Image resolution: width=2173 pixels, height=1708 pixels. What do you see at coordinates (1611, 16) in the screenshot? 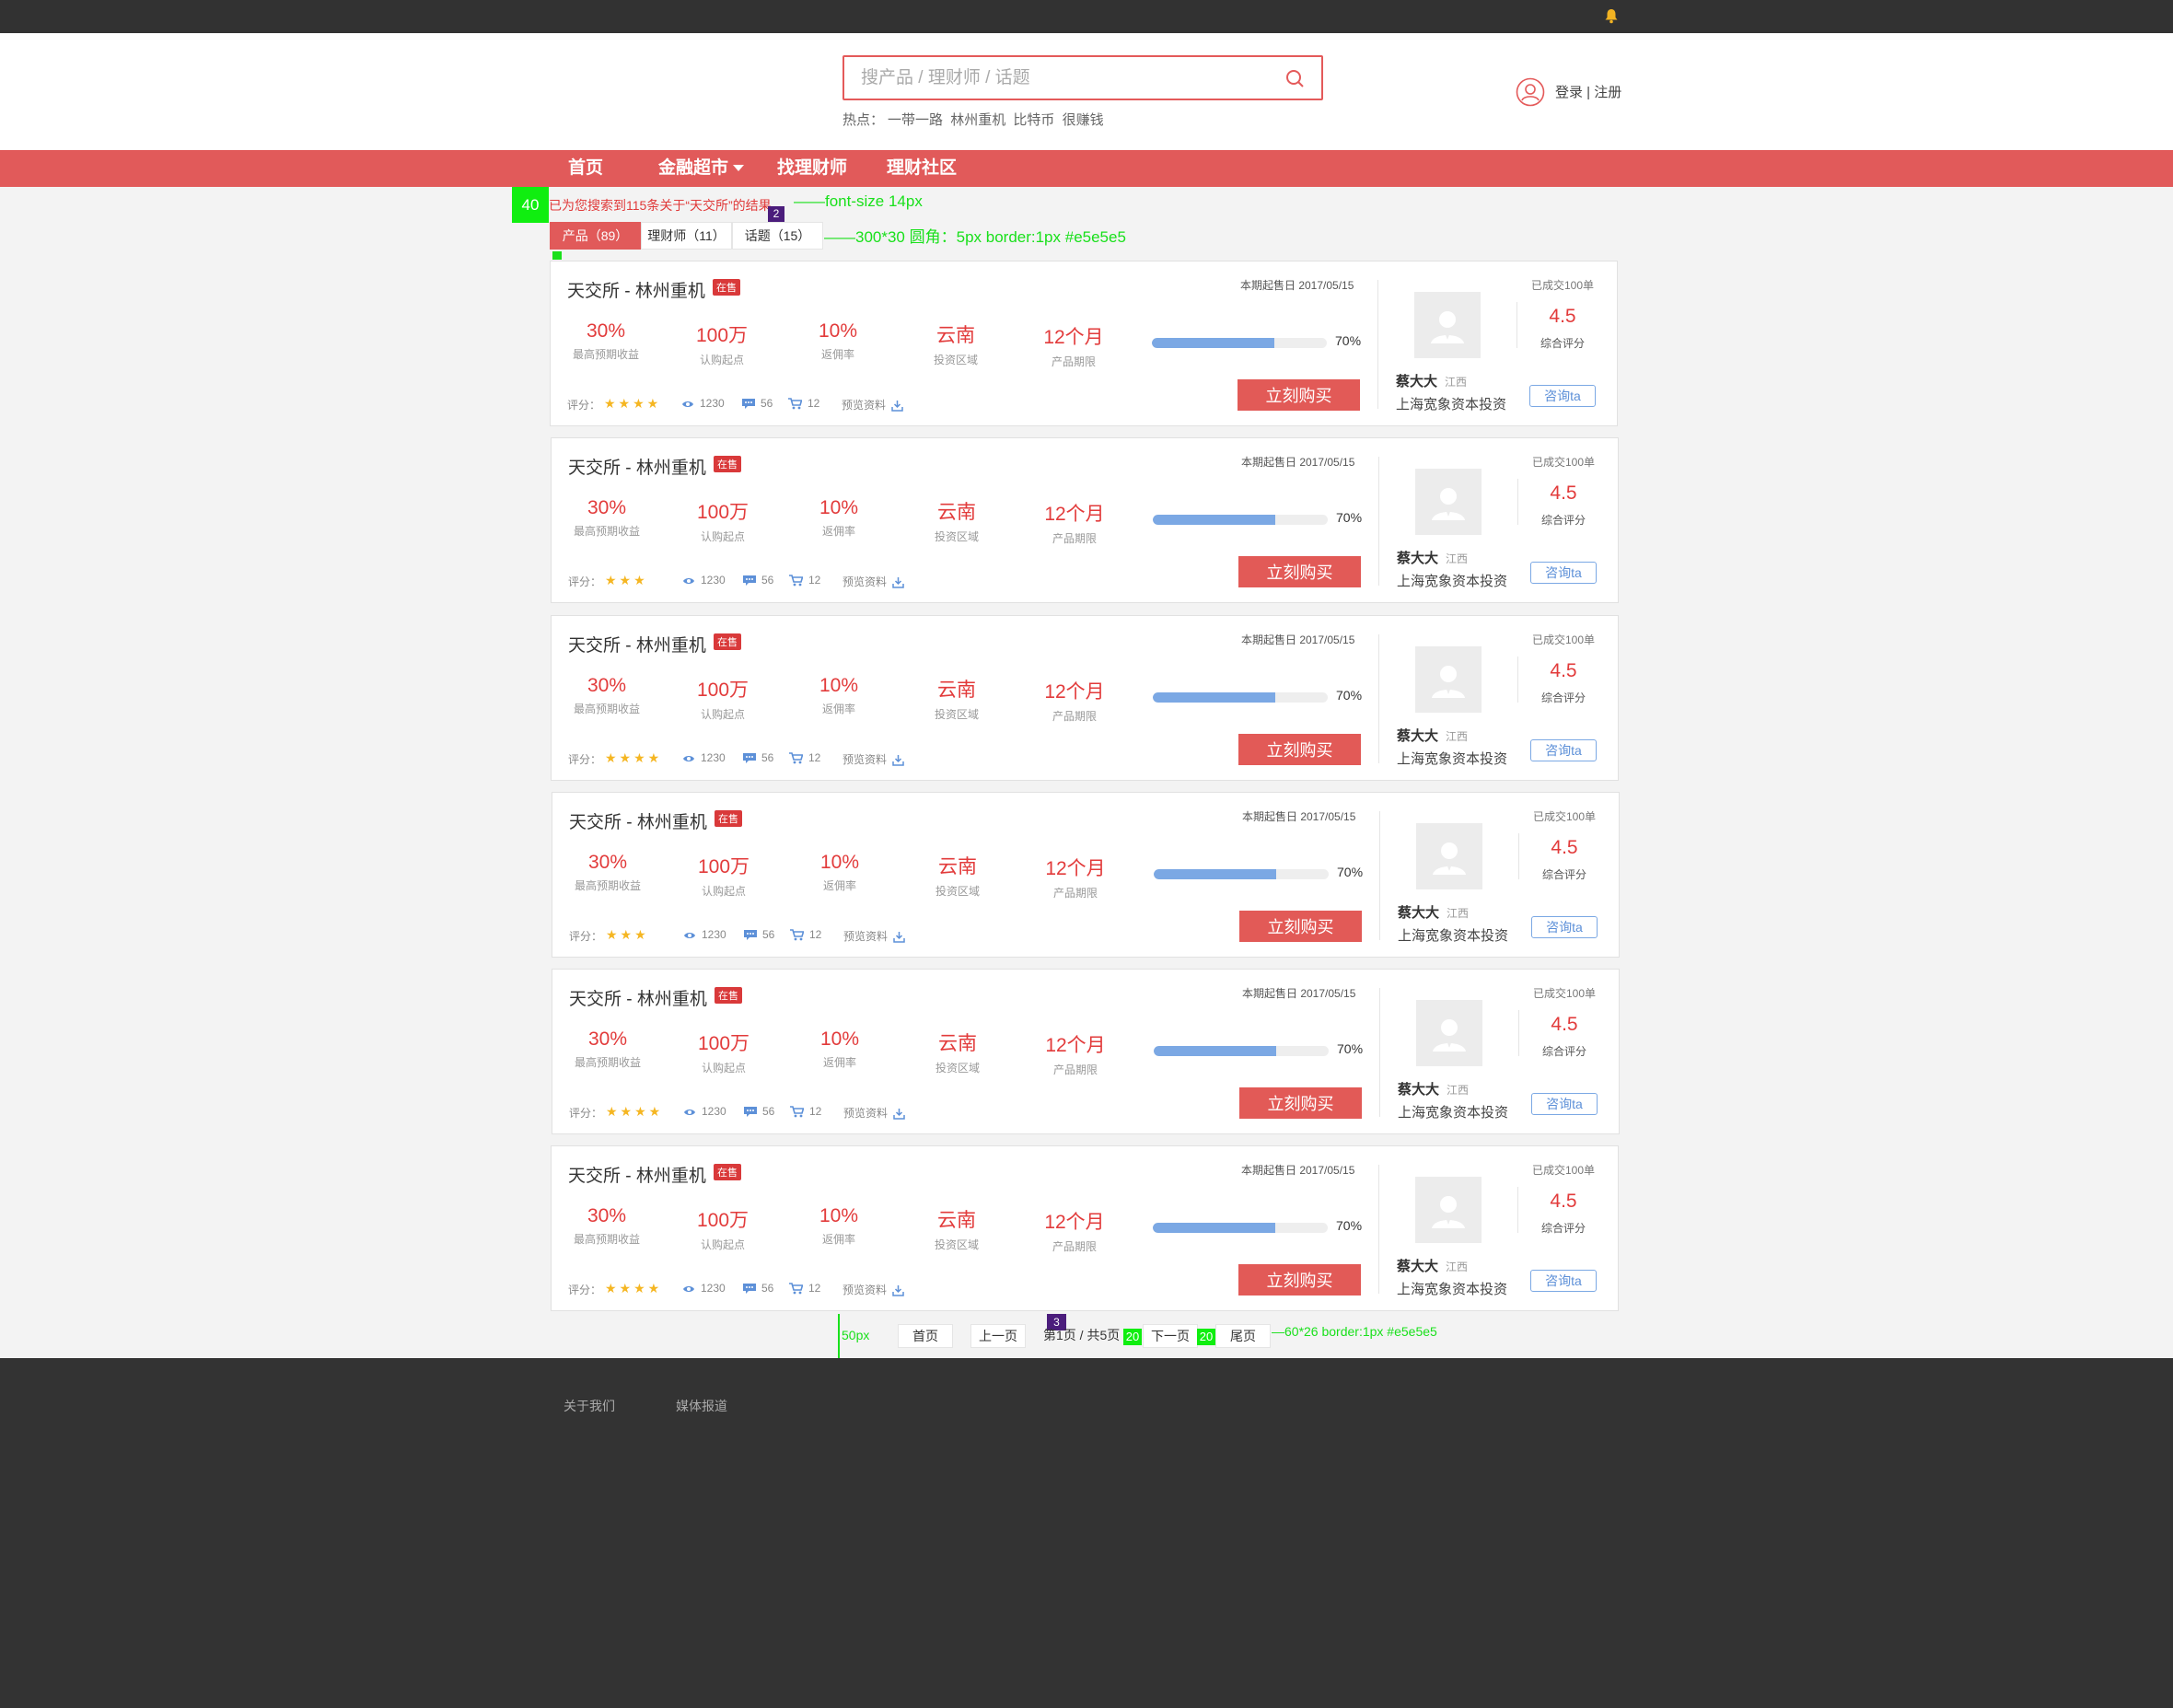
I see `bell-icon` at bounding box center [1611, 16].